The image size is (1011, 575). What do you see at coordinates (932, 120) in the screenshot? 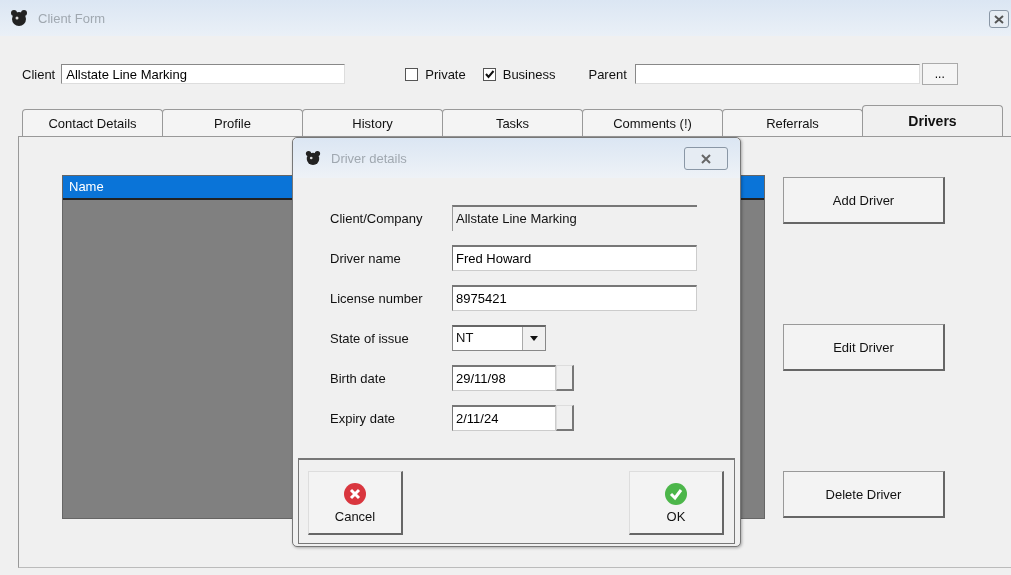
I see `tab: Drivers` at bounding box center [932, 120].